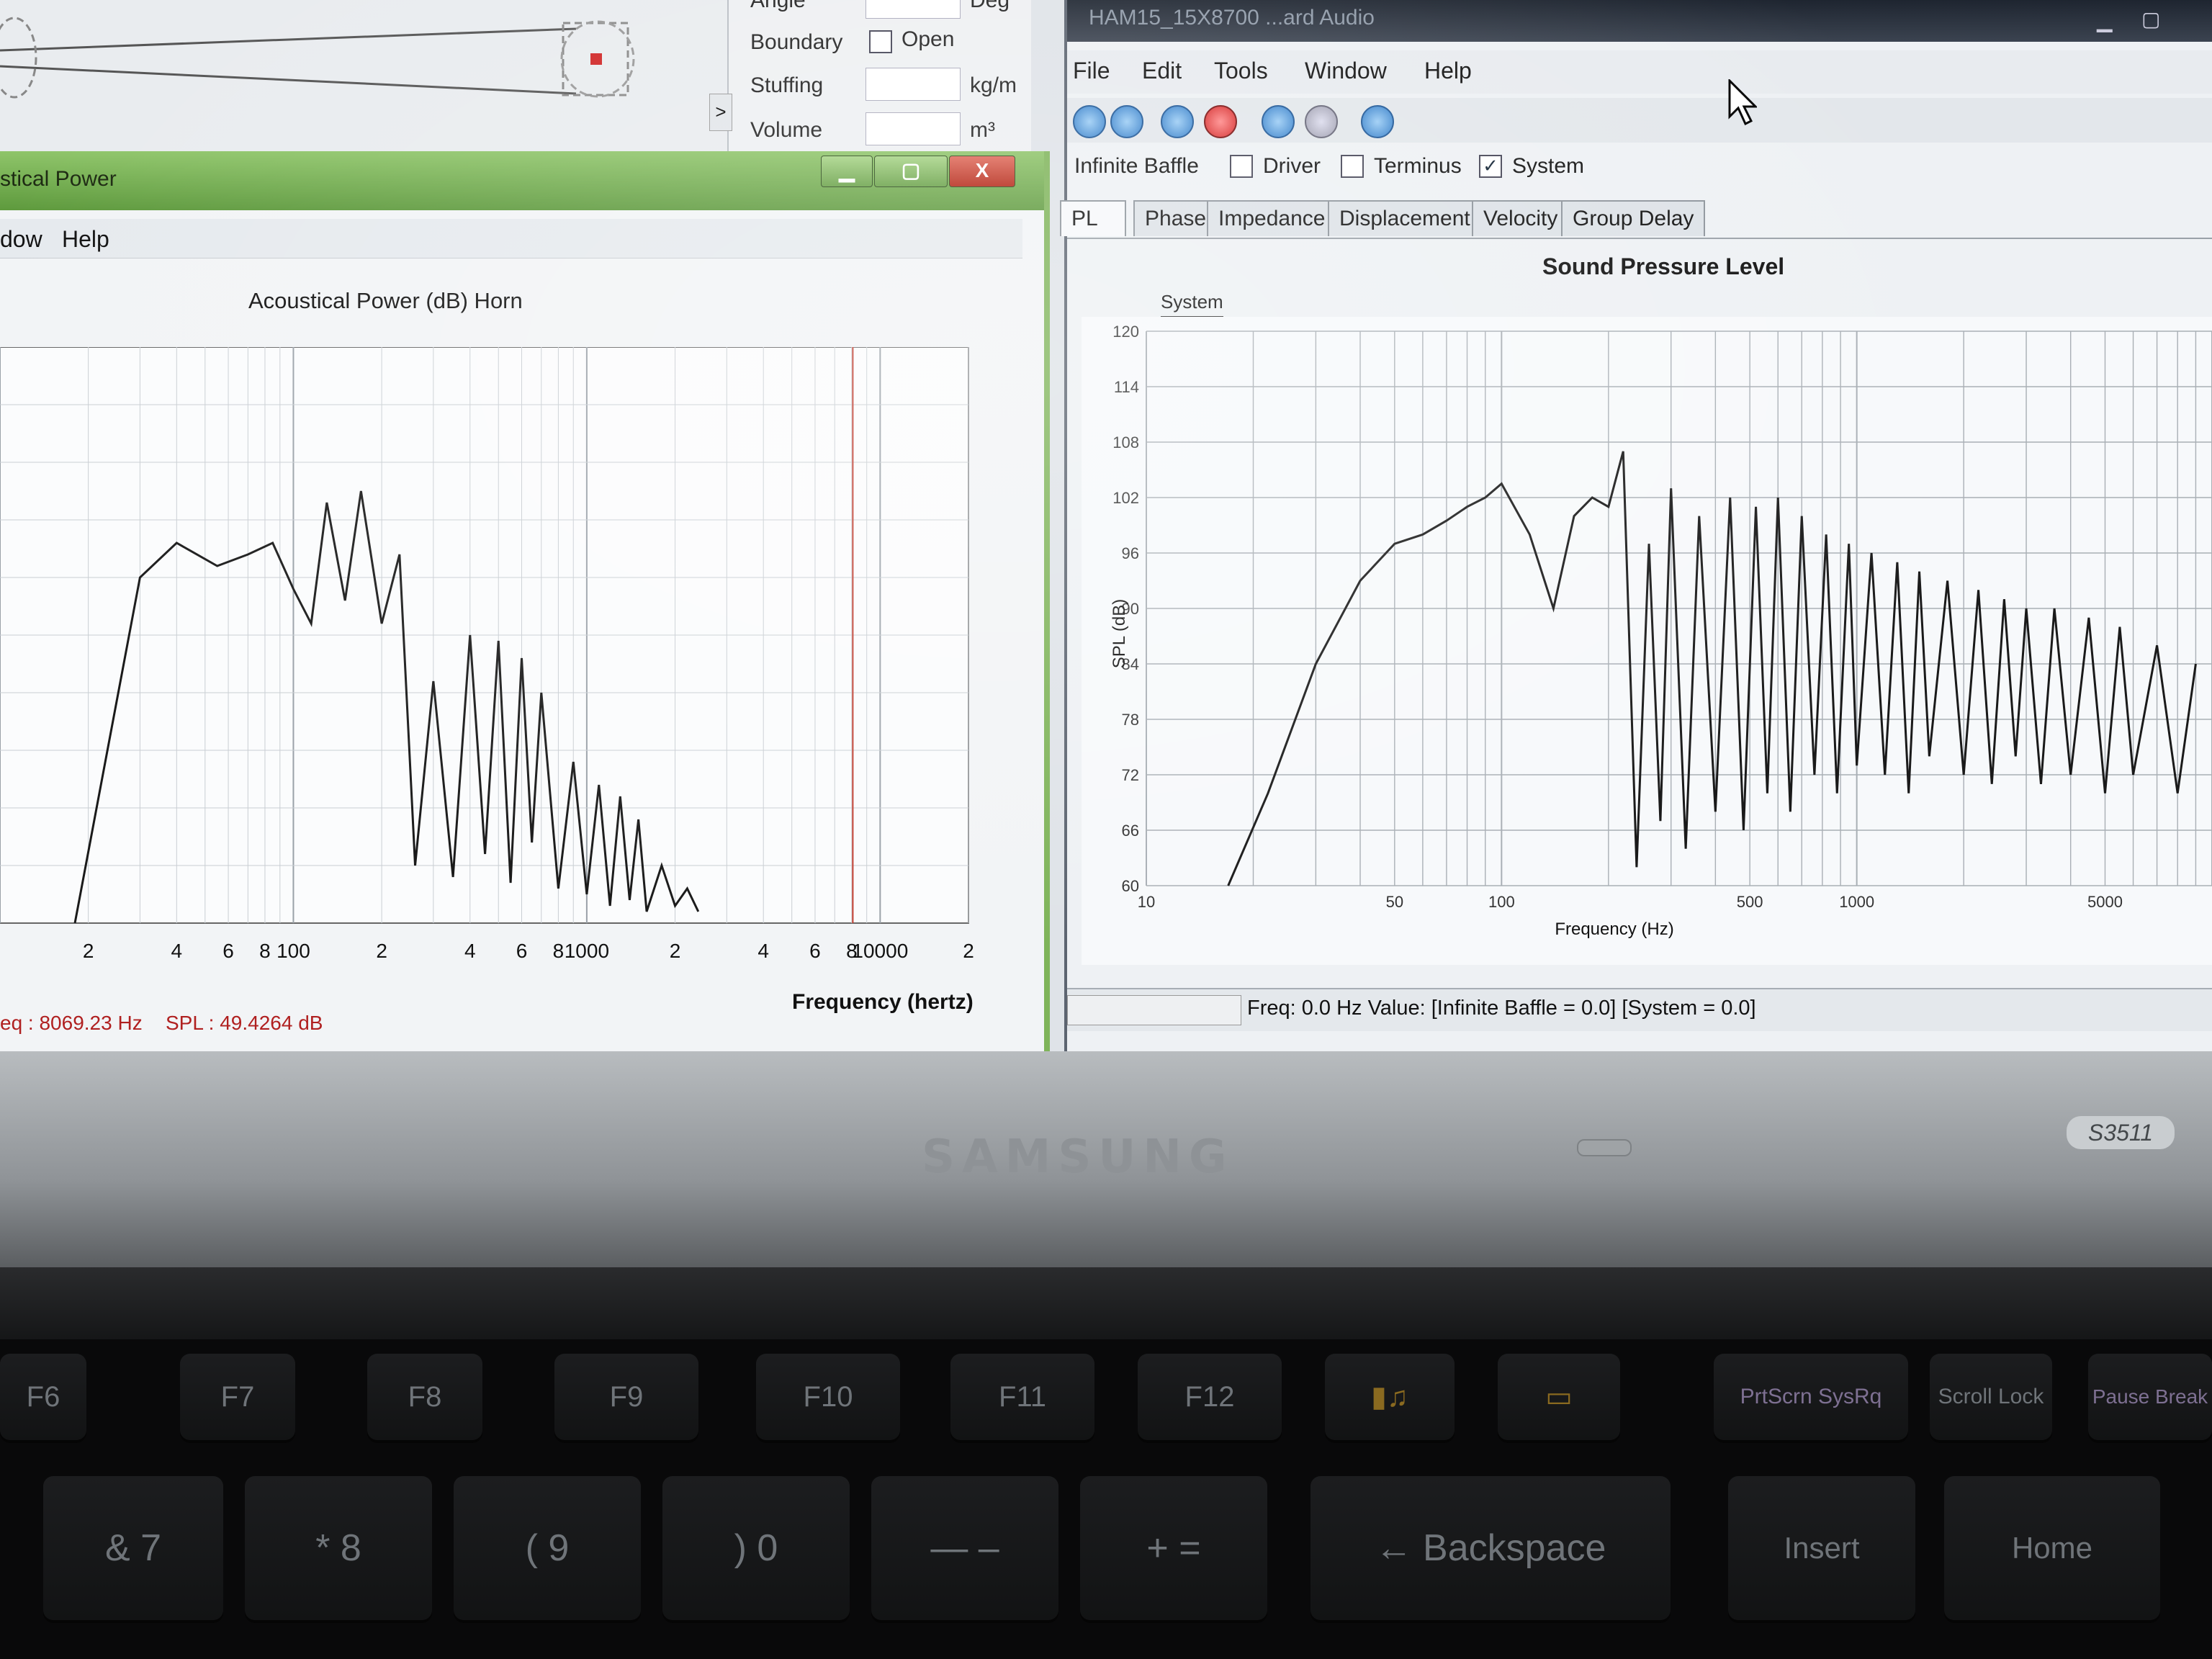  What do you see at coordinates (1501, 902) in the screenshot?
I see `spl-x-tick-label: 100` at bounding box center [1501, 902].